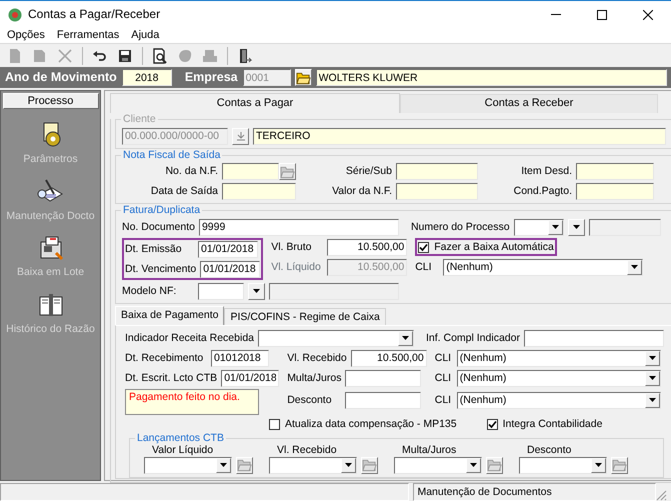 The height and width of the screenshot is (501, 671). What do you see at coordinates (460, 227) in the screenshot?
I see `field-label: Numero do Processo` at bounding box center [460, 227].